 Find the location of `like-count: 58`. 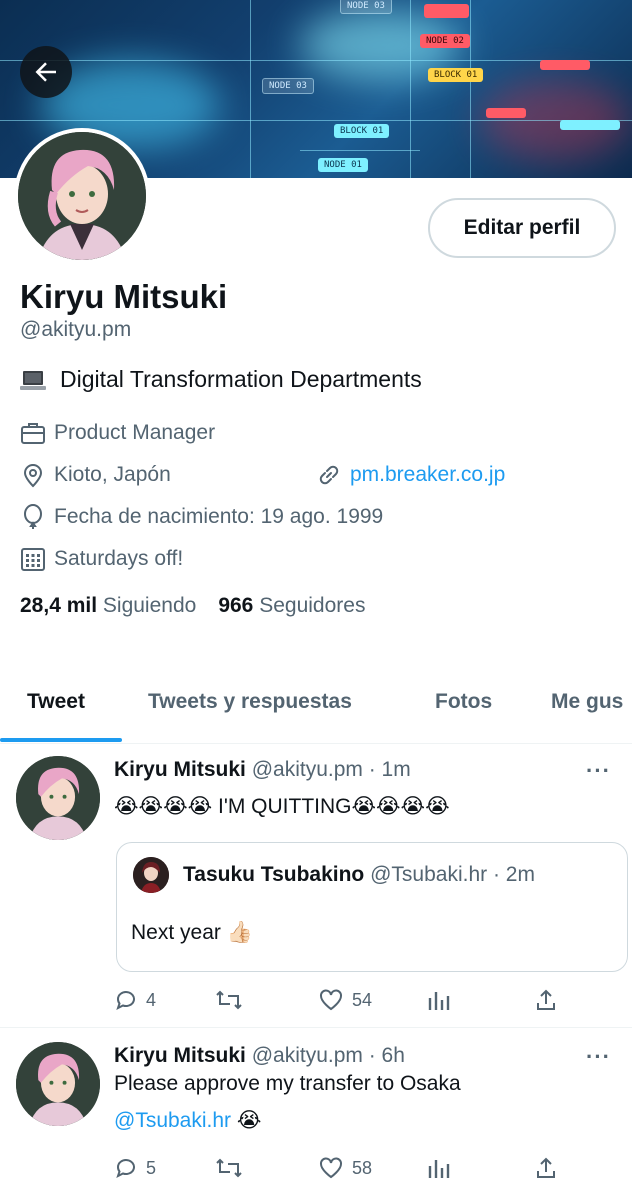

like-count: 58 is located at coordinates (362, 1167).